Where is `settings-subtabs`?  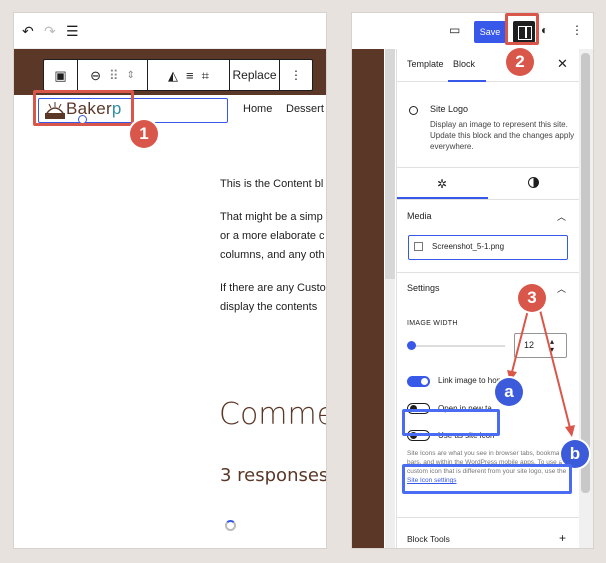
settings-subtabs is located at coordinates (488, 183).